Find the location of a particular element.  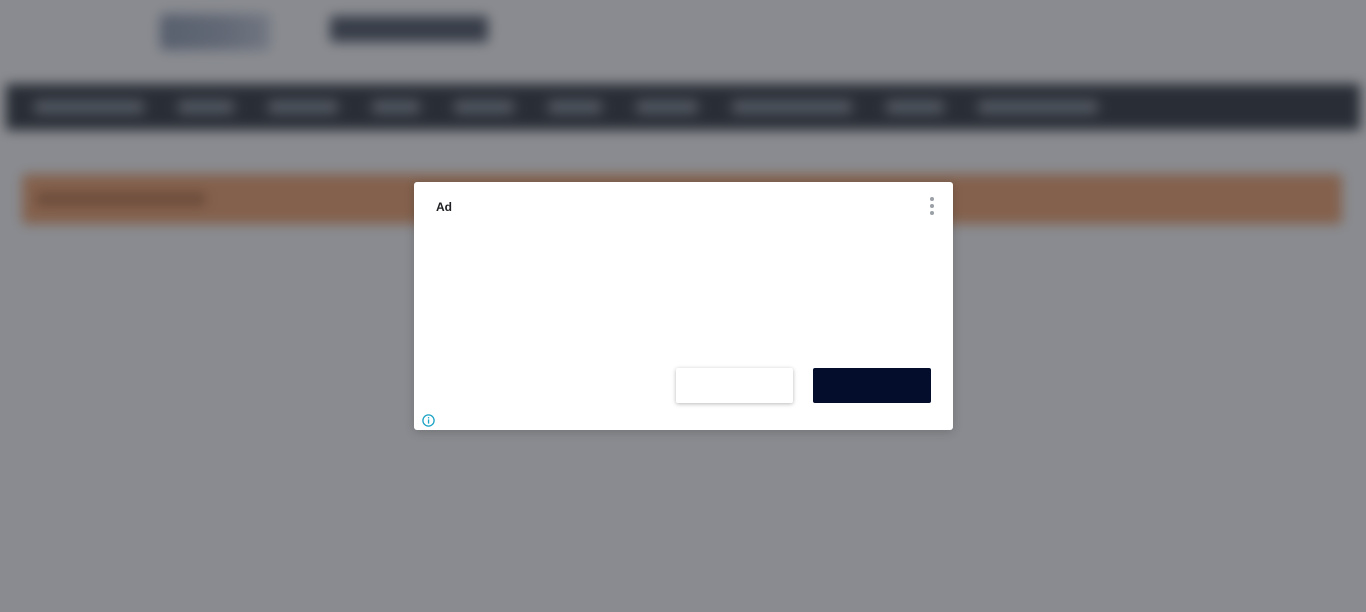

more-vert-icon is located at coordinates (932, 206).